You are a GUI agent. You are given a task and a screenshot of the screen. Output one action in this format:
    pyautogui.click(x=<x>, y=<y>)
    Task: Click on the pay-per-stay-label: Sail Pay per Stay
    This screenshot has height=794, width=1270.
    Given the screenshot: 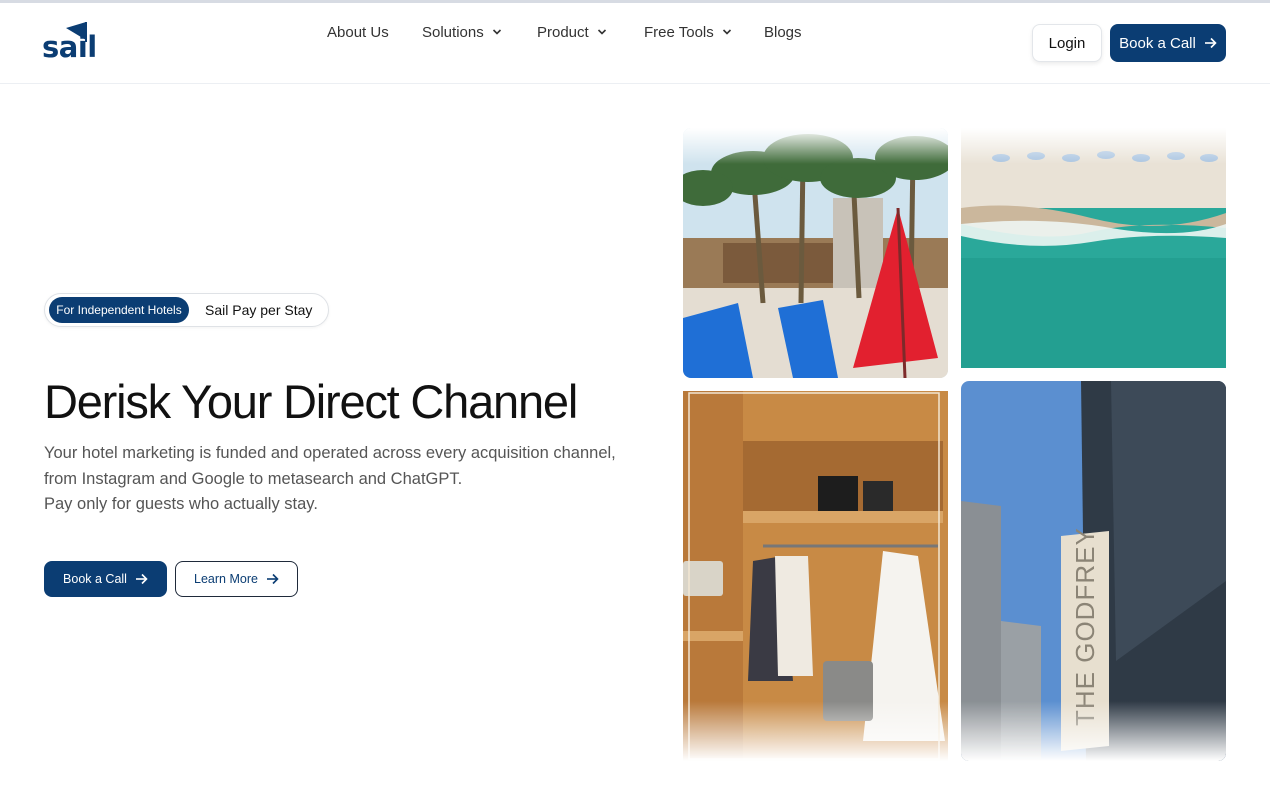 What is the action you would take?
    pyautogui.click(x=259, y=310)
    